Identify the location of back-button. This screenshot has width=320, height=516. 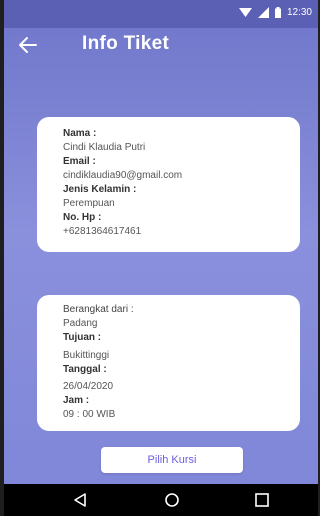
(28, 45).